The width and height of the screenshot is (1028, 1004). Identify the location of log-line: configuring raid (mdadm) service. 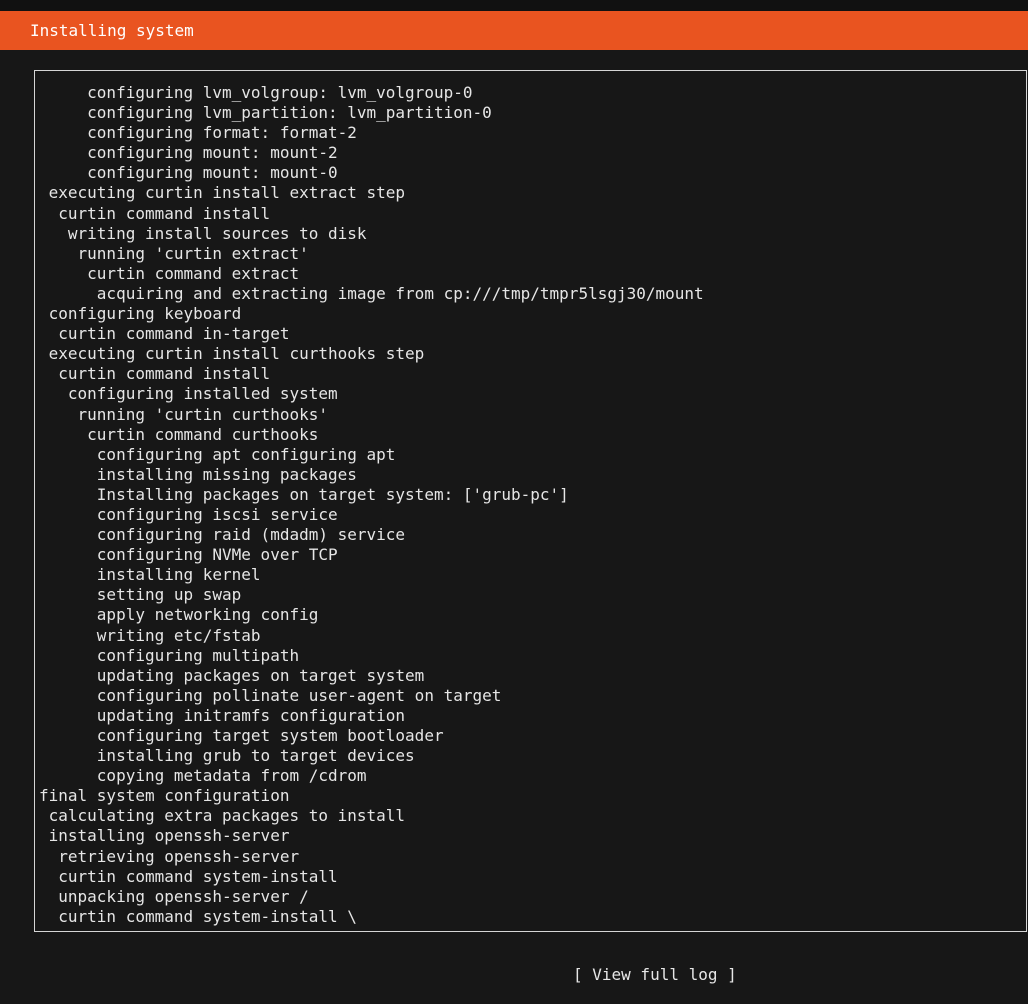
(222, 535).